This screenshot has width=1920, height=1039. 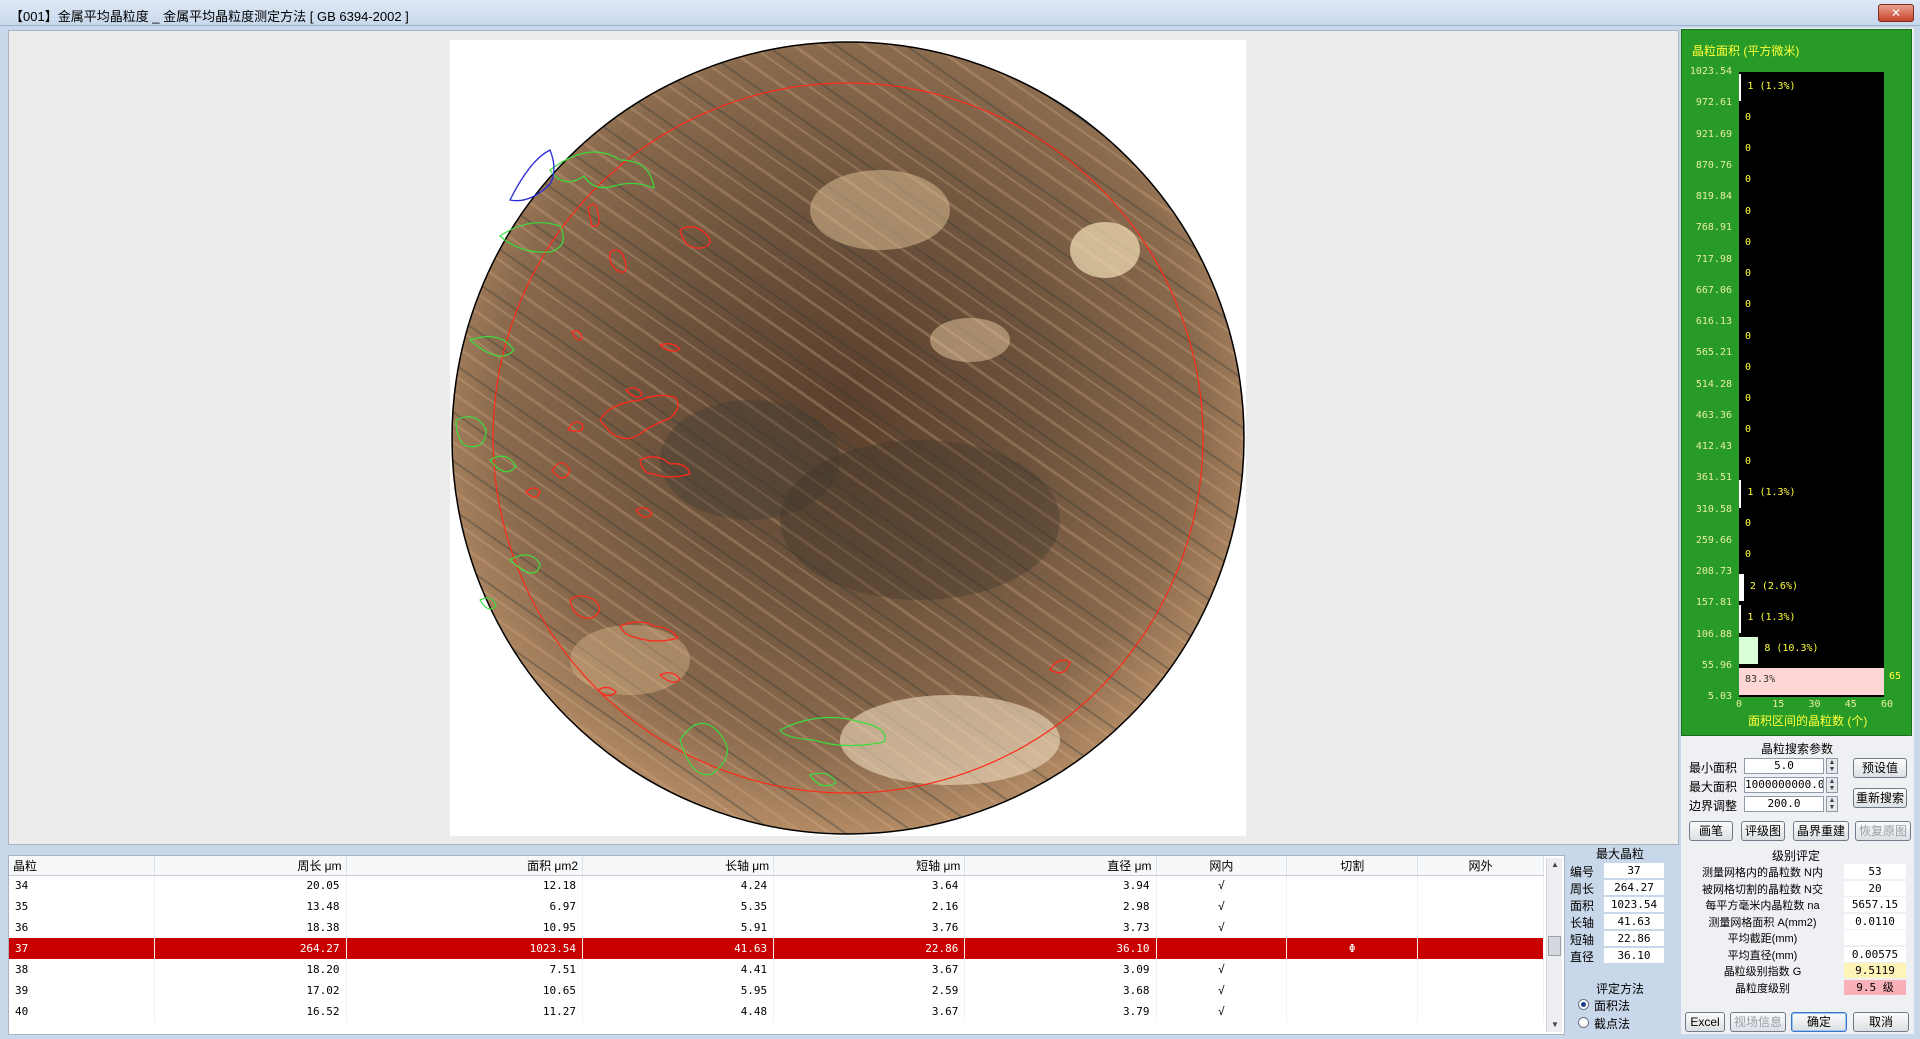 What do you see at coordinates (678, 866) in the screenshot?
I see `column-header: 长轴 μm` at bounding box center [678, 866].